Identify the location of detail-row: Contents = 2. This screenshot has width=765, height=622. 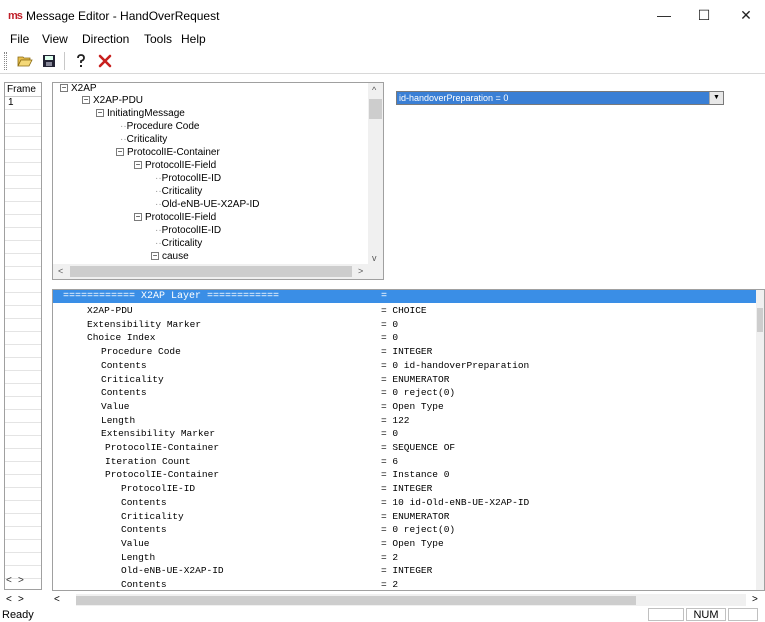
(403, 584).